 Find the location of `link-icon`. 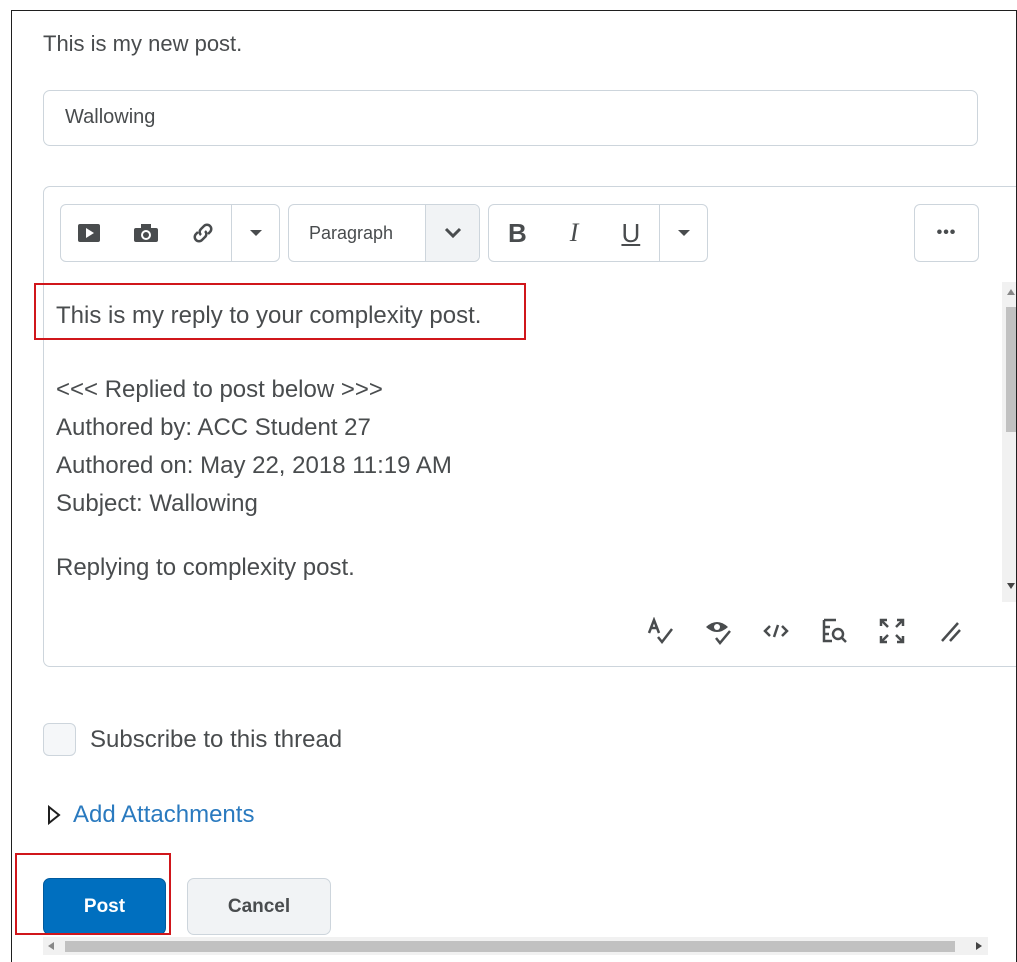

link-icon is located at coordinates (202, 233).